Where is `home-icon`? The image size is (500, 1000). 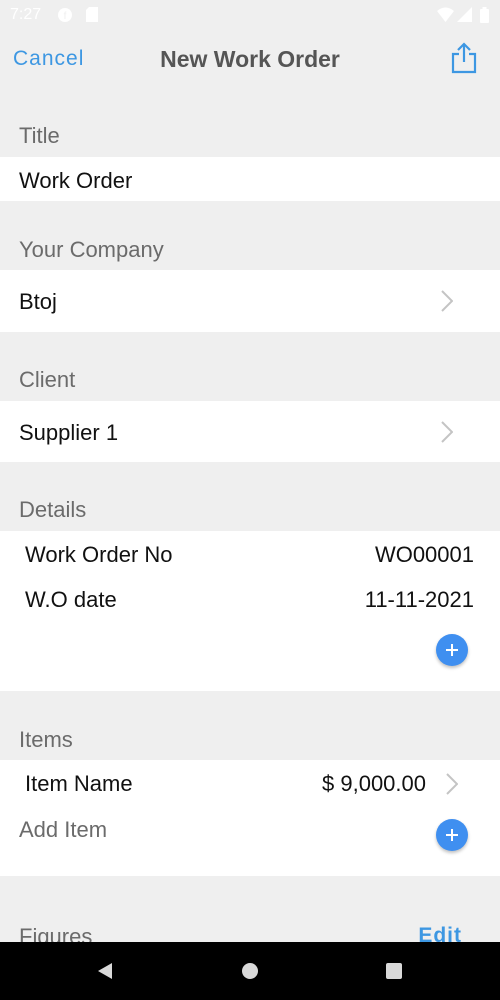 home-icon is located at coordinates (250, 973).